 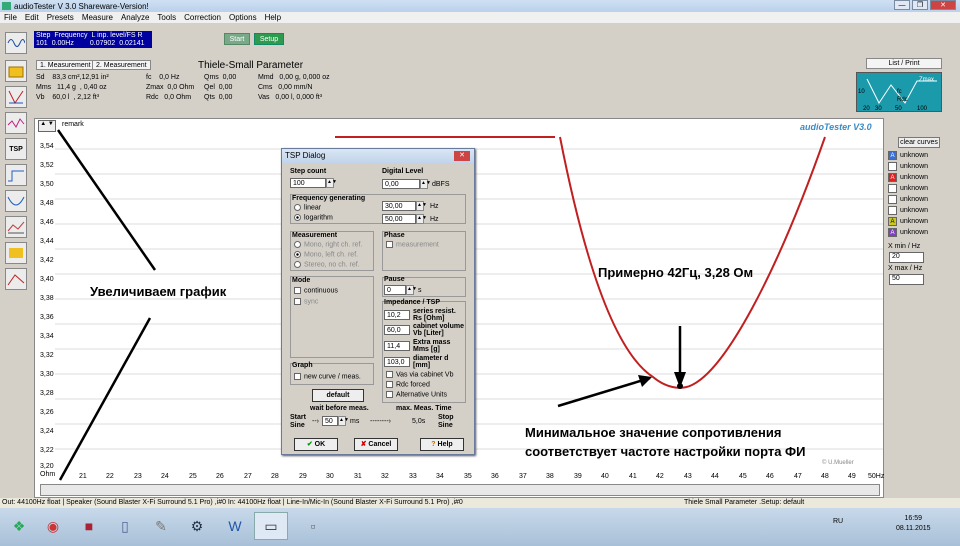 I want to click on tab-measurement-1: 1. Measurement, so click(x=65, y=65).